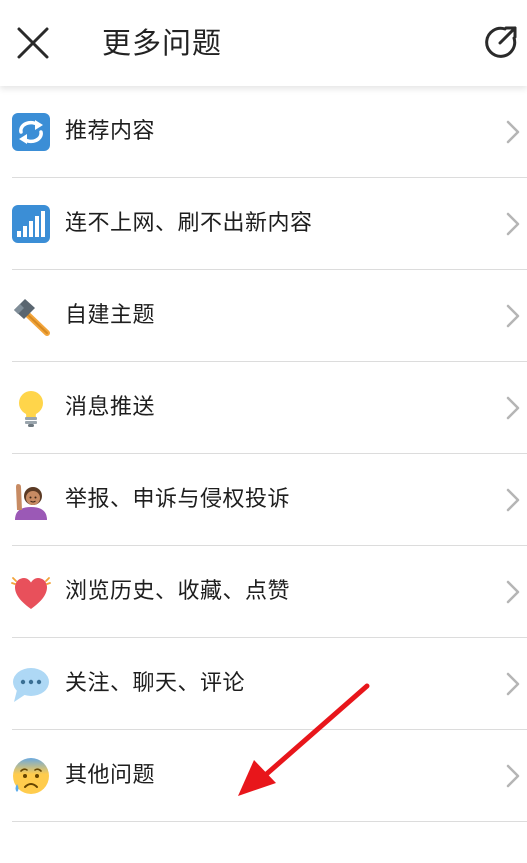  What do you see at coordinates (31, 409) in the screenshot?
I see `light-bulb-icon` at bounding box center [31, 409].